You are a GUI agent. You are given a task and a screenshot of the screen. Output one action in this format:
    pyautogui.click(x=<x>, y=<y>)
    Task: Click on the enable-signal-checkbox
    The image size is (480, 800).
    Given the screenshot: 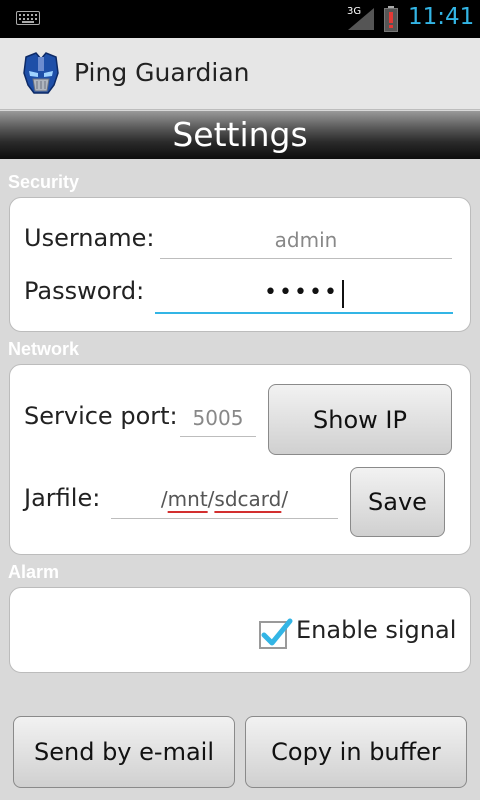 What is the action you would take?
    pyautogui.click(x=276, y=633)
    